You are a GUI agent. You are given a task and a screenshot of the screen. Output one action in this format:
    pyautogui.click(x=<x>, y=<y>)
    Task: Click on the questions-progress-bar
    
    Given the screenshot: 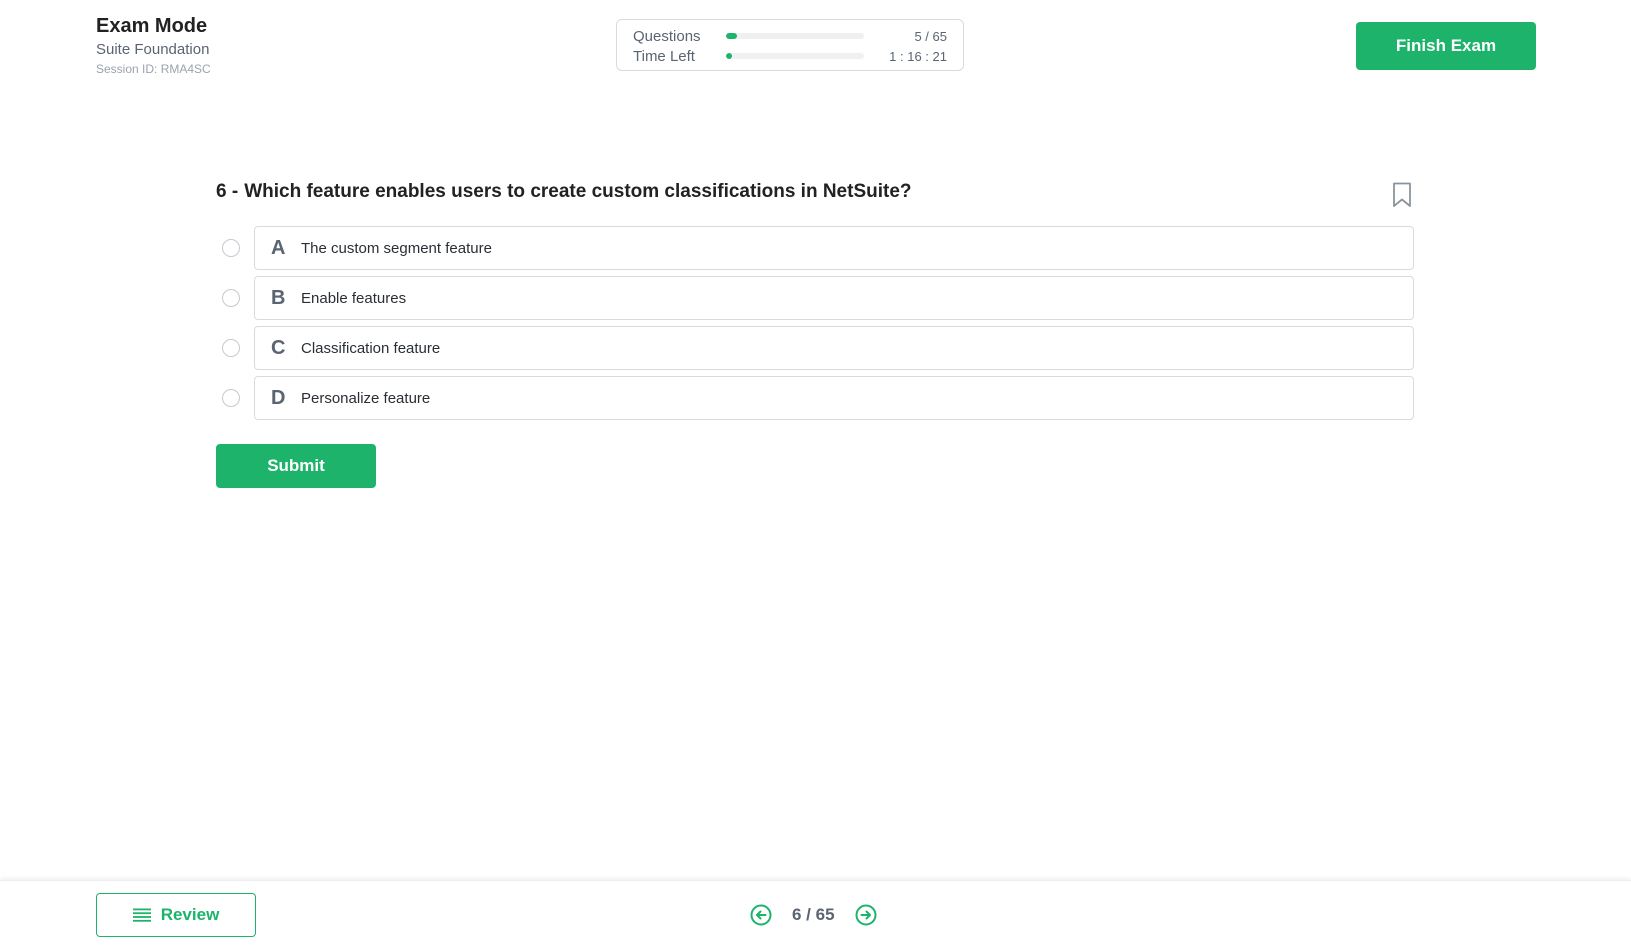 What is the action you would take?
    pyautogui.click(x=795, y=36)
    